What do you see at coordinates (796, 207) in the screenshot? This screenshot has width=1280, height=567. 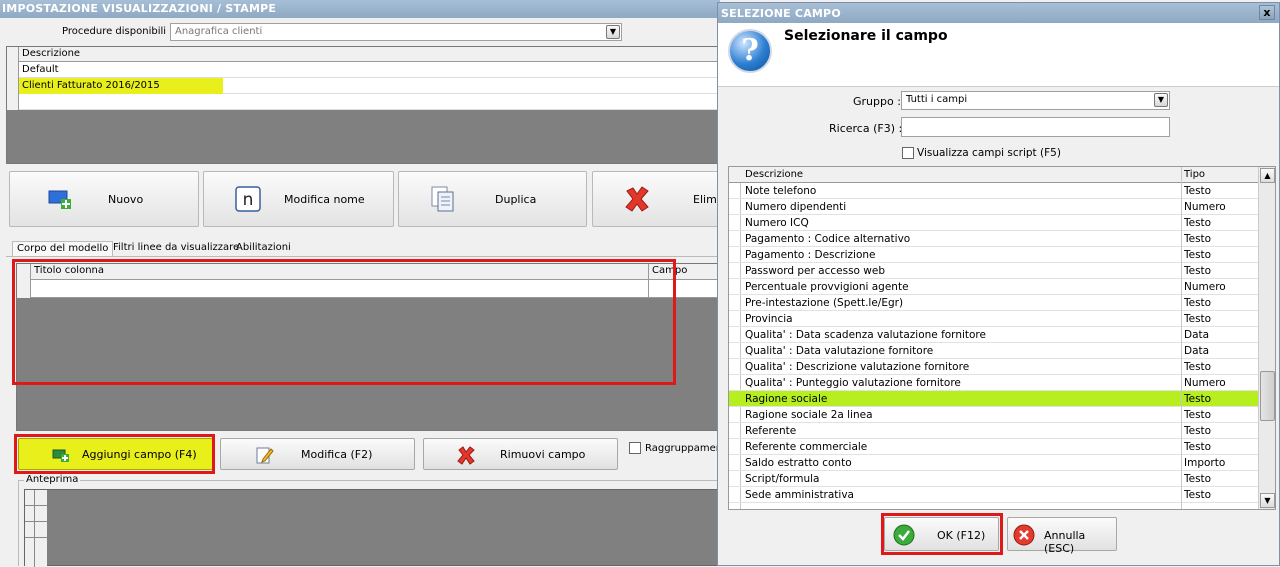 I see `field-description: Numero dipendenti` at bounding box center [796, 207].